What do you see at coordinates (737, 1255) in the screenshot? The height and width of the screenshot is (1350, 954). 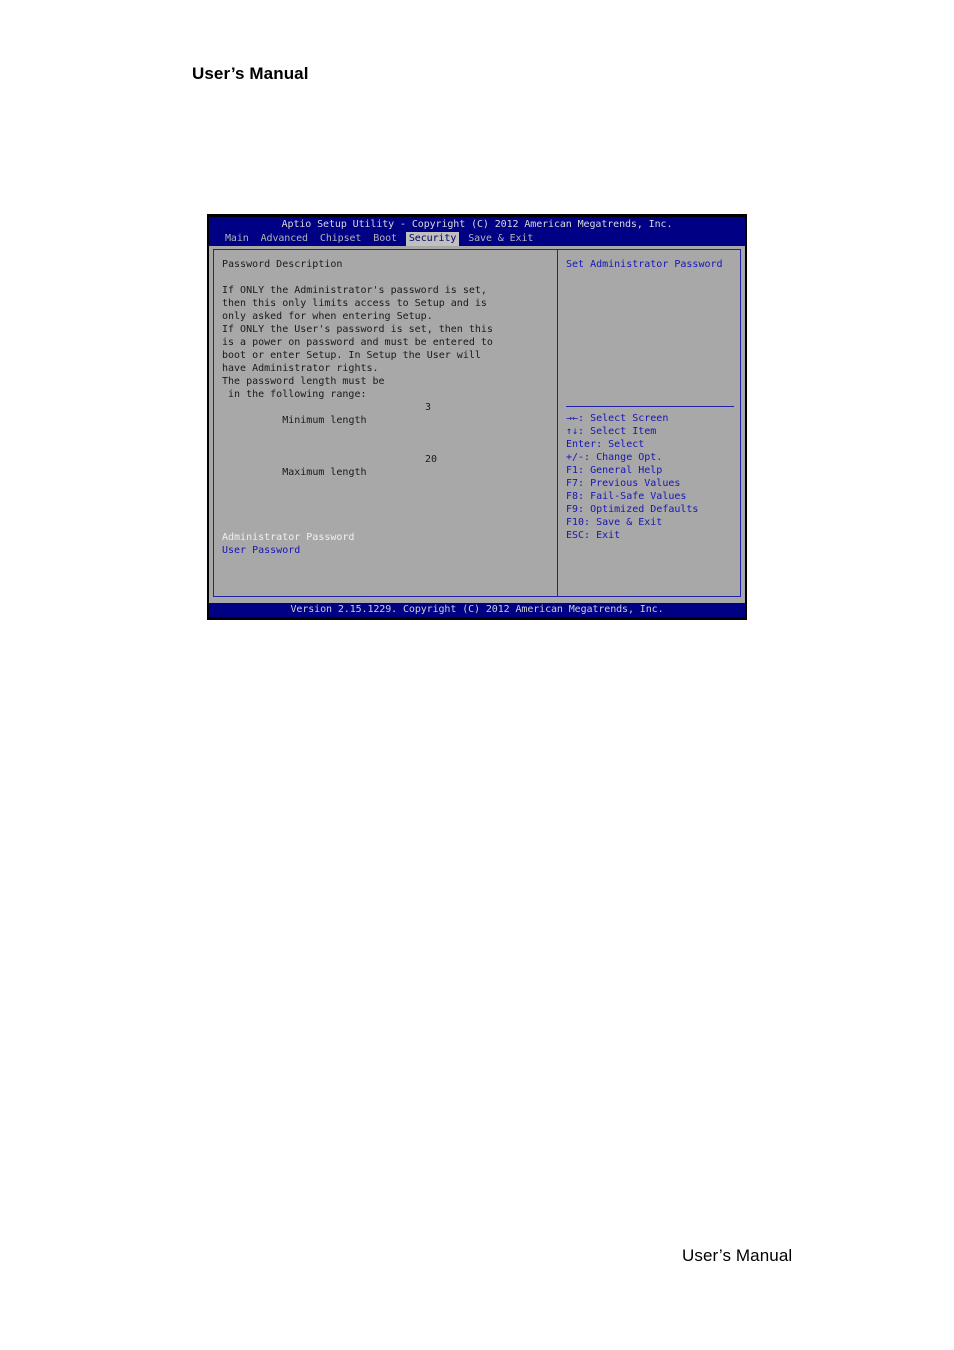 I see `page-footer-title: User’s Manual` at bounding box center [737, 1255].